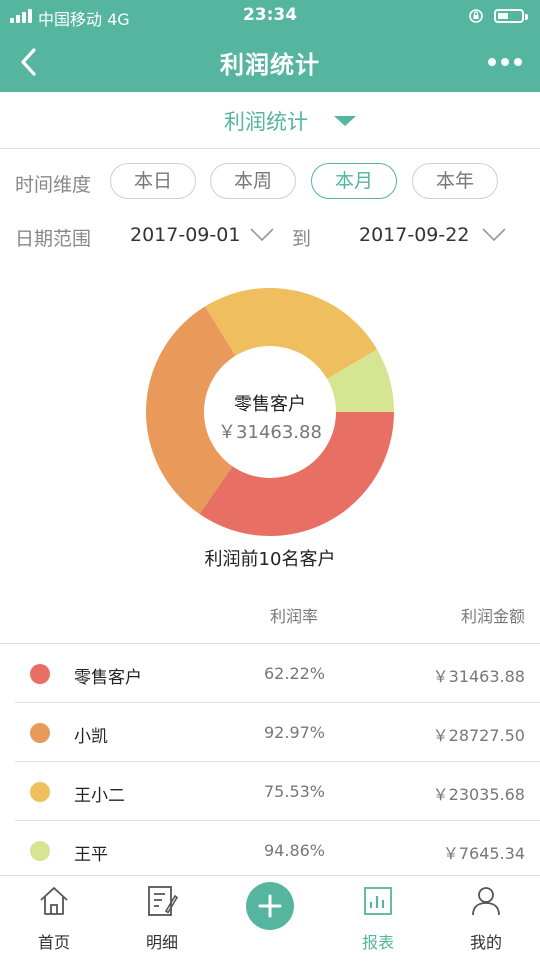 This screenshot has width=540, height=961. Describe the element at coordinates (270, 65) in the screenshot. I see `page-title: 利润统计` at that location.